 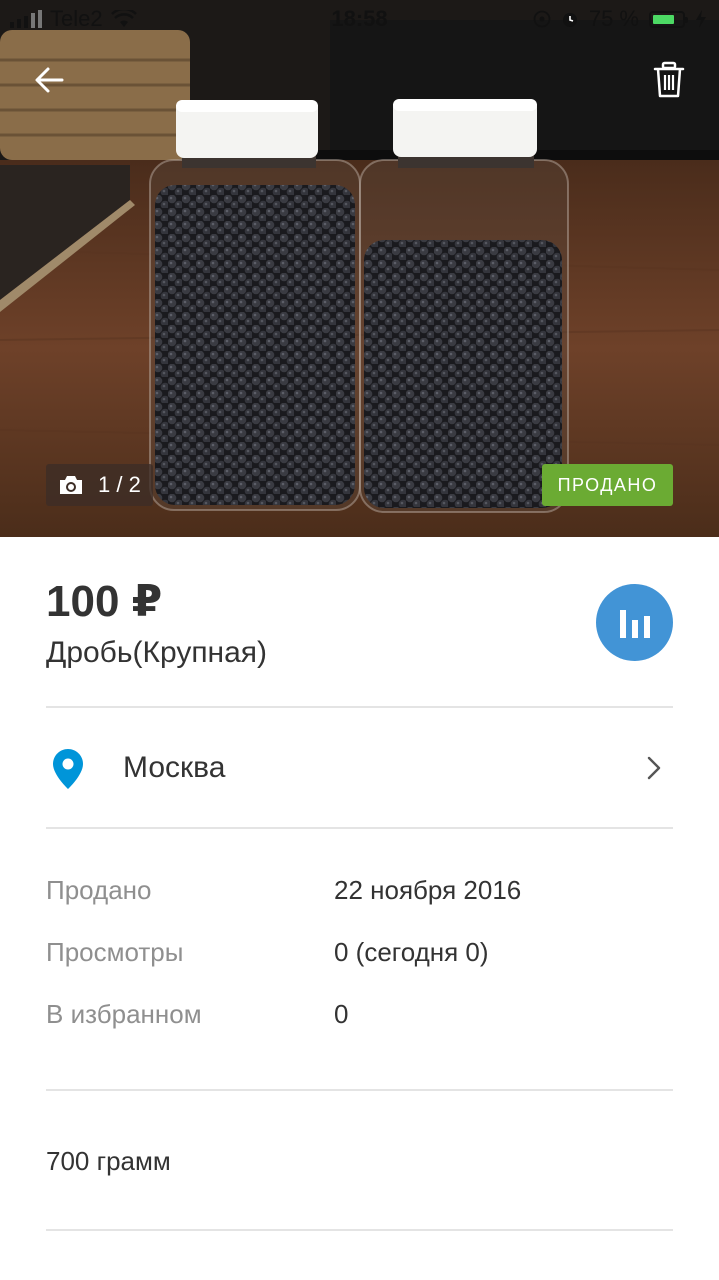 I want to click on stats-button, so click(x=634, y=622).